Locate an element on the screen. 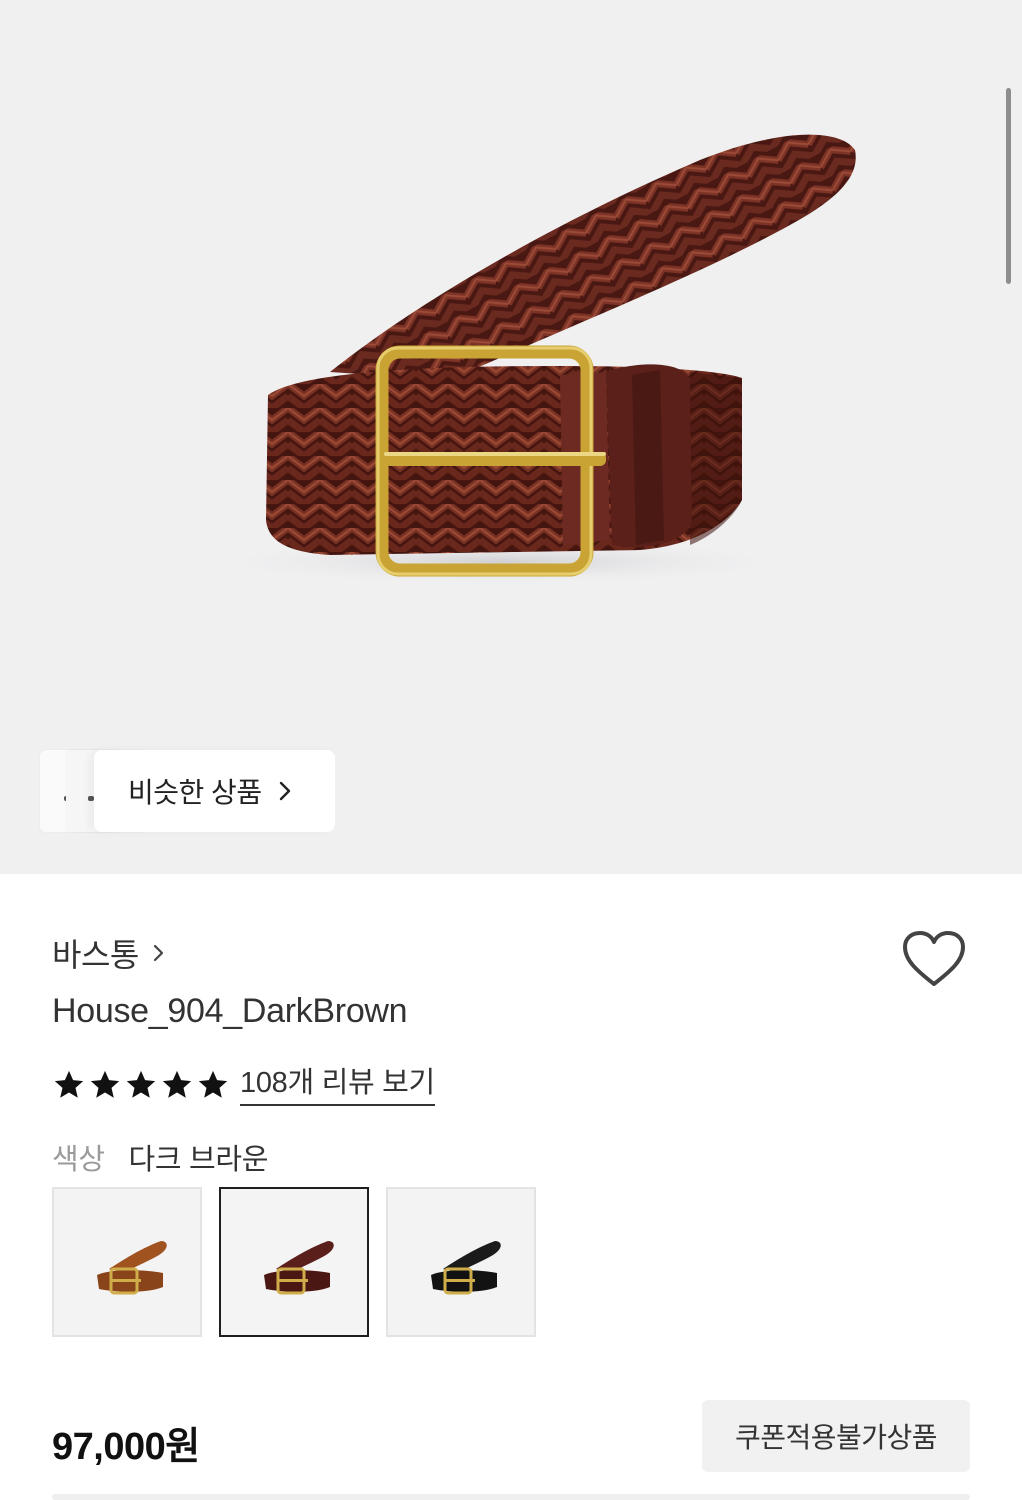 The height and width of the screenshot is (1500, 1022). brand-link: 바스통 is located at coordinates (108, 953).